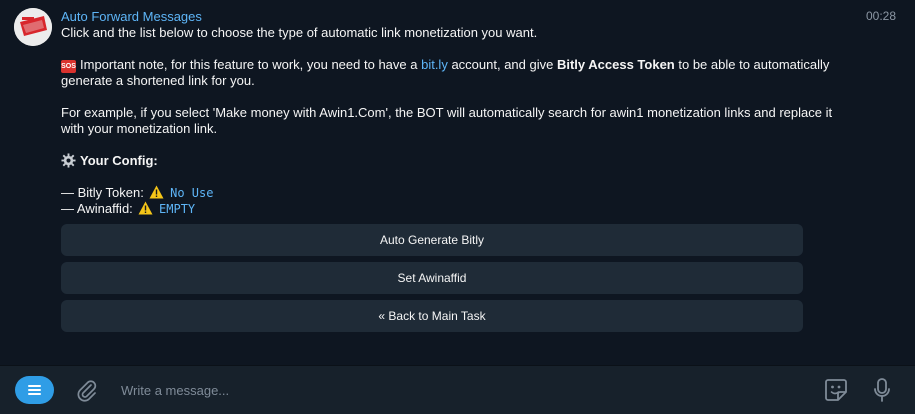 This screenshot has width=915, height=414. What do you see at coordinates (456, 16) in the screenshot?
I see `sender-name: Auto Forward Messages` at bounding box center [456, 16].